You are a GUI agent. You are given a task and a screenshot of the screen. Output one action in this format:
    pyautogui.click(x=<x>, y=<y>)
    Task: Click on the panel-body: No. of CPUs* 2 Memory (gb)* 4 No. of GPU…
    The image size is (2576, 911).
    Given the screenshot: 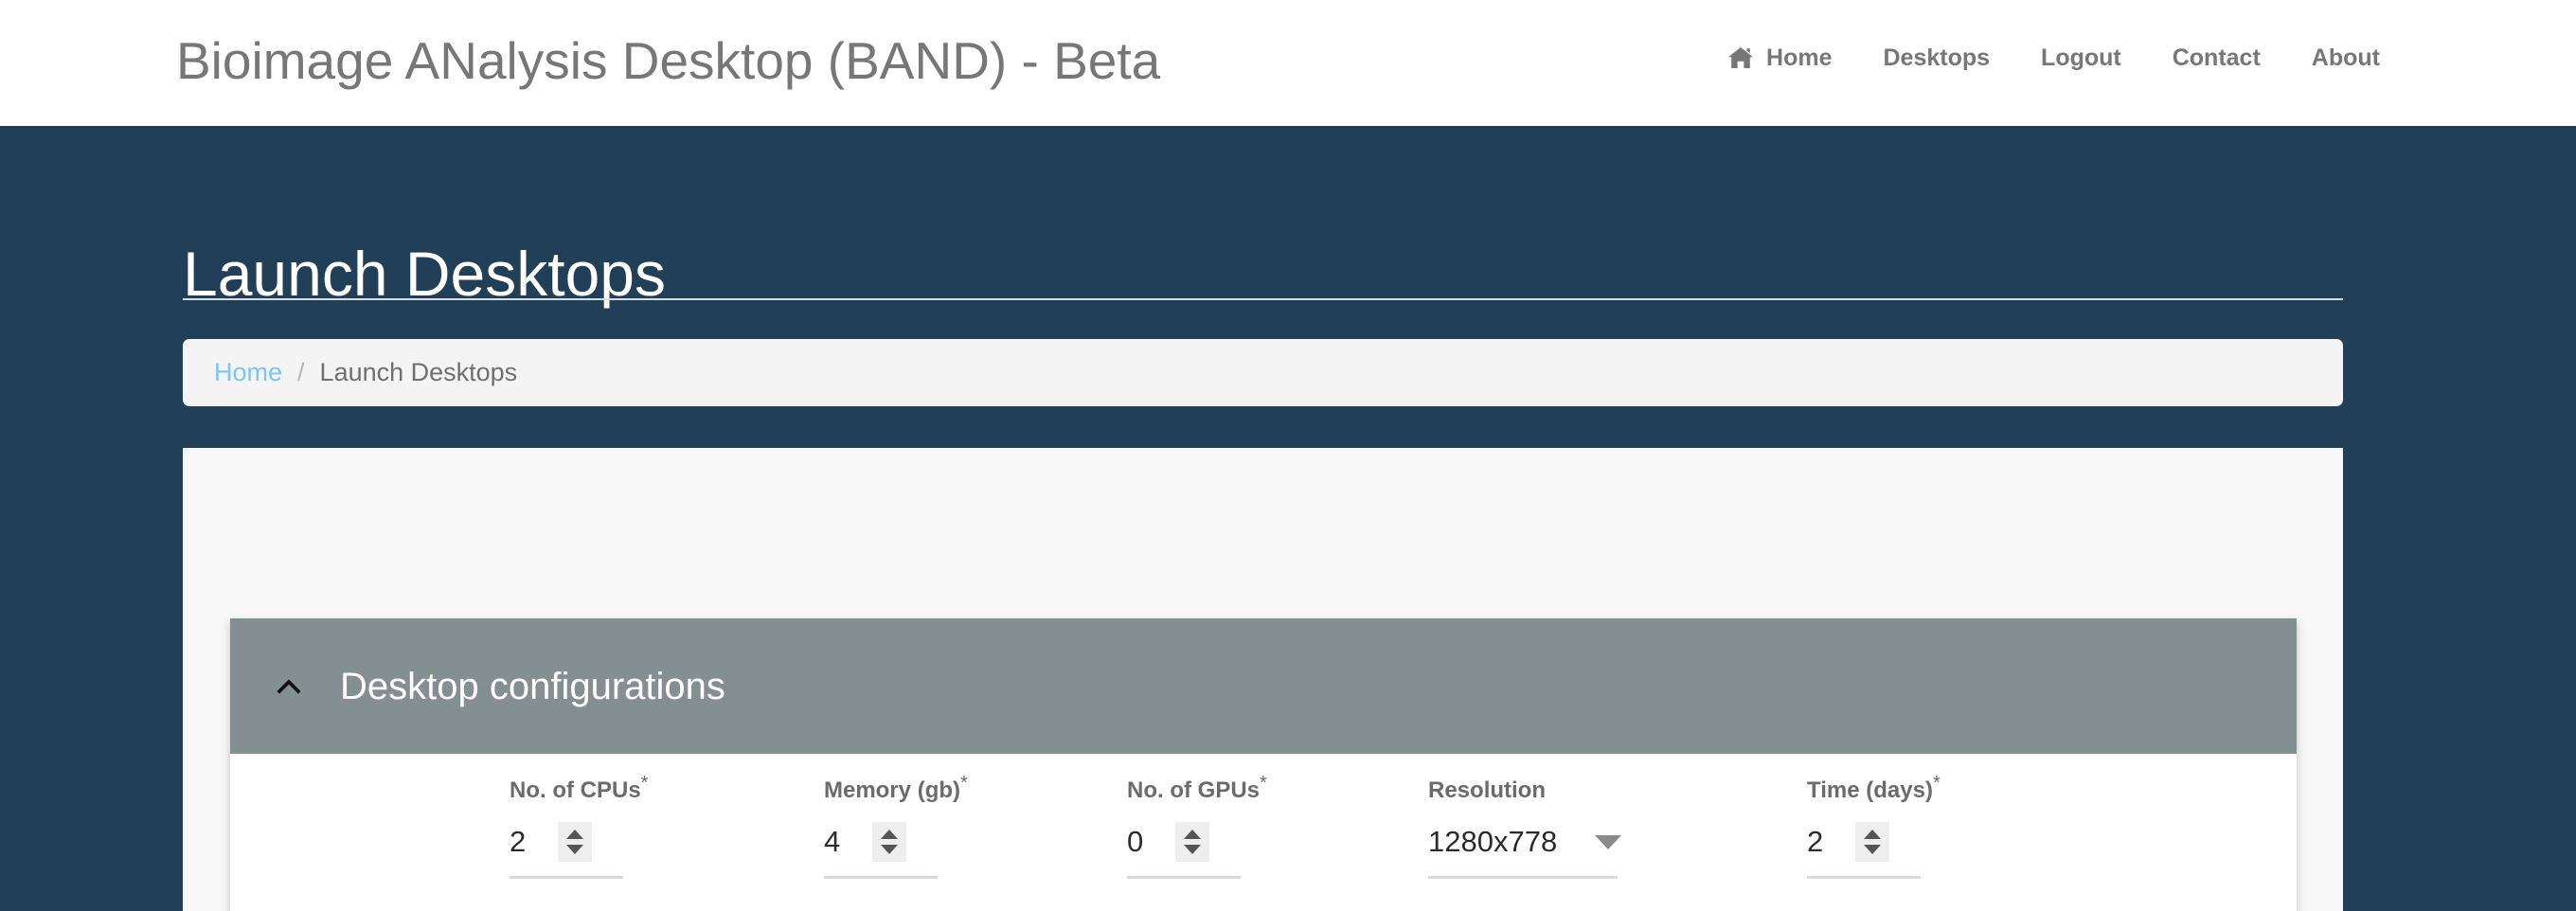 What is the action you would take?
    pyautogui.click(x=1263, y=832)
    